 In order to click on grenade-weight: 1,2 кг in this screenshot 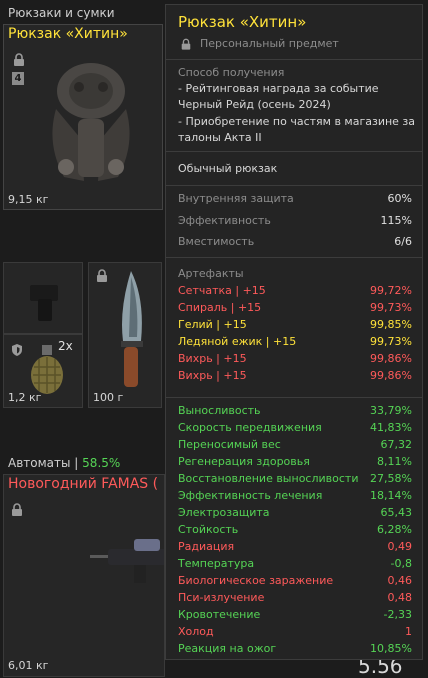, I will do `click(25, 397)`.